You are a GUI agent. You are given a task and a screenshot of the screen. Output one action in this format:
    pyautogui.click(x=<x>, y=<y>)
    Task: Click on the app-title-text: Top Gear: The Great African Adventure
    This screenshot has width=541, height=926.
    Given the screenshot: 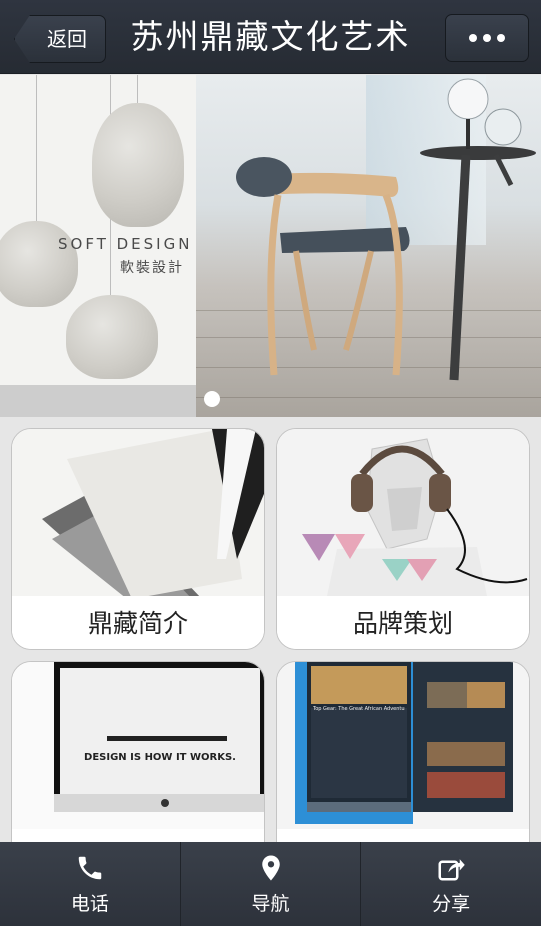 What is the action you would take?
    pyautogui.click(x=359, y=709)
    